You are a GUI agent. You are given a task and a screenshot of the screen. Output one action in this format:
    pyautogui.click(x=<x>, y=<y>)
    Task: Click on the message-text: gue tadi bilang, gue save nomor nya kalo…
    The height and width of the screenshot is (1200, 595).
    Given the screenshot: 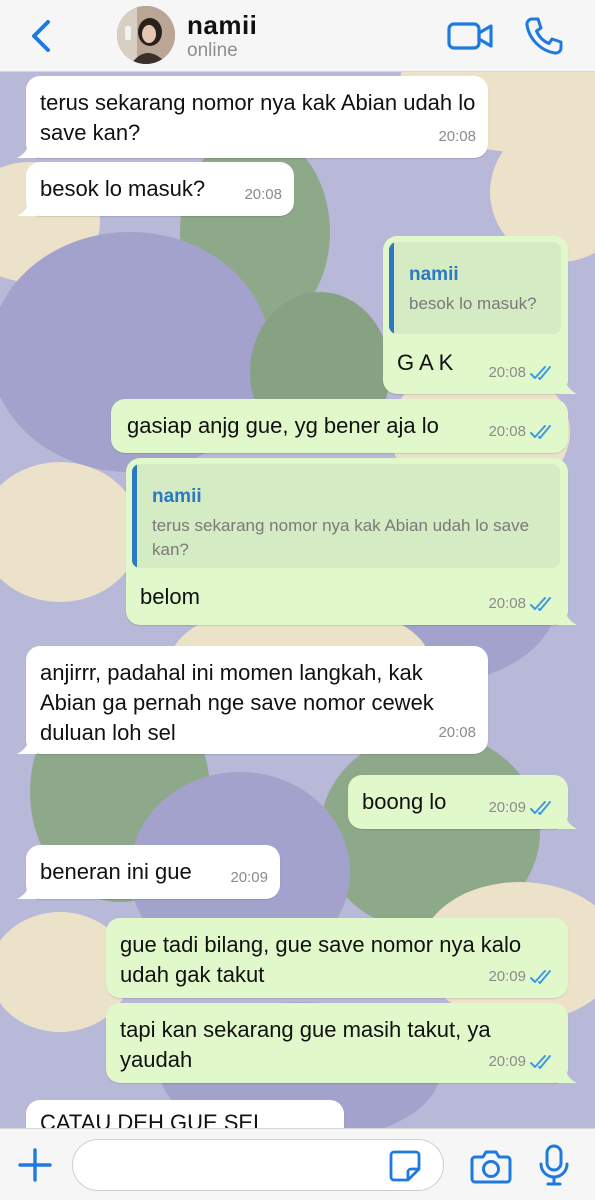 What is the action you would take?
    pyautogui.click(x=321, y=959)
    